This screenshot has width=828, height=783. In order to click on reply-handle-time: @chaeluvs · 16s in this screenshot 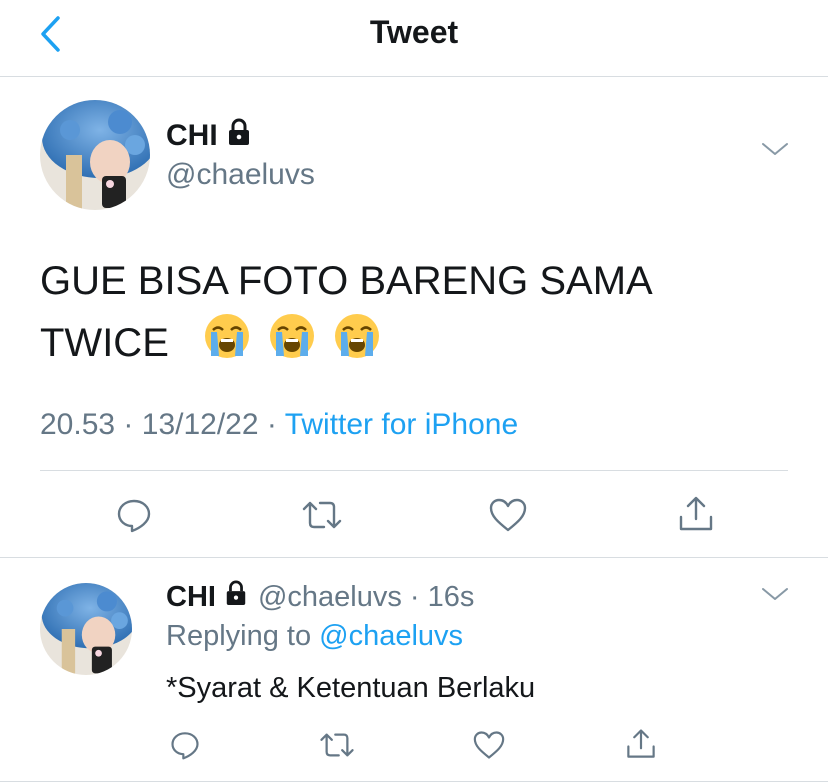, I will do `click(366, 596)`.